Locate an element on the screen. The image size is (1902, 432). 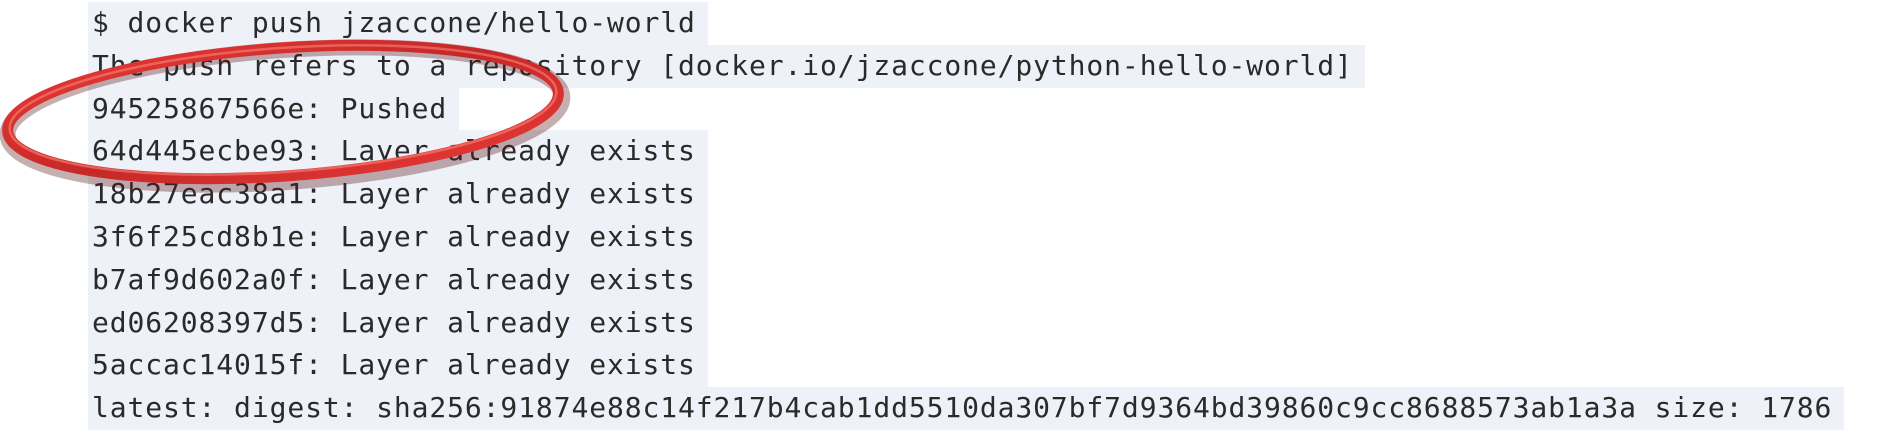
output-line: 5accac14015f: Layer already exists is located at coordinates (966, 366).